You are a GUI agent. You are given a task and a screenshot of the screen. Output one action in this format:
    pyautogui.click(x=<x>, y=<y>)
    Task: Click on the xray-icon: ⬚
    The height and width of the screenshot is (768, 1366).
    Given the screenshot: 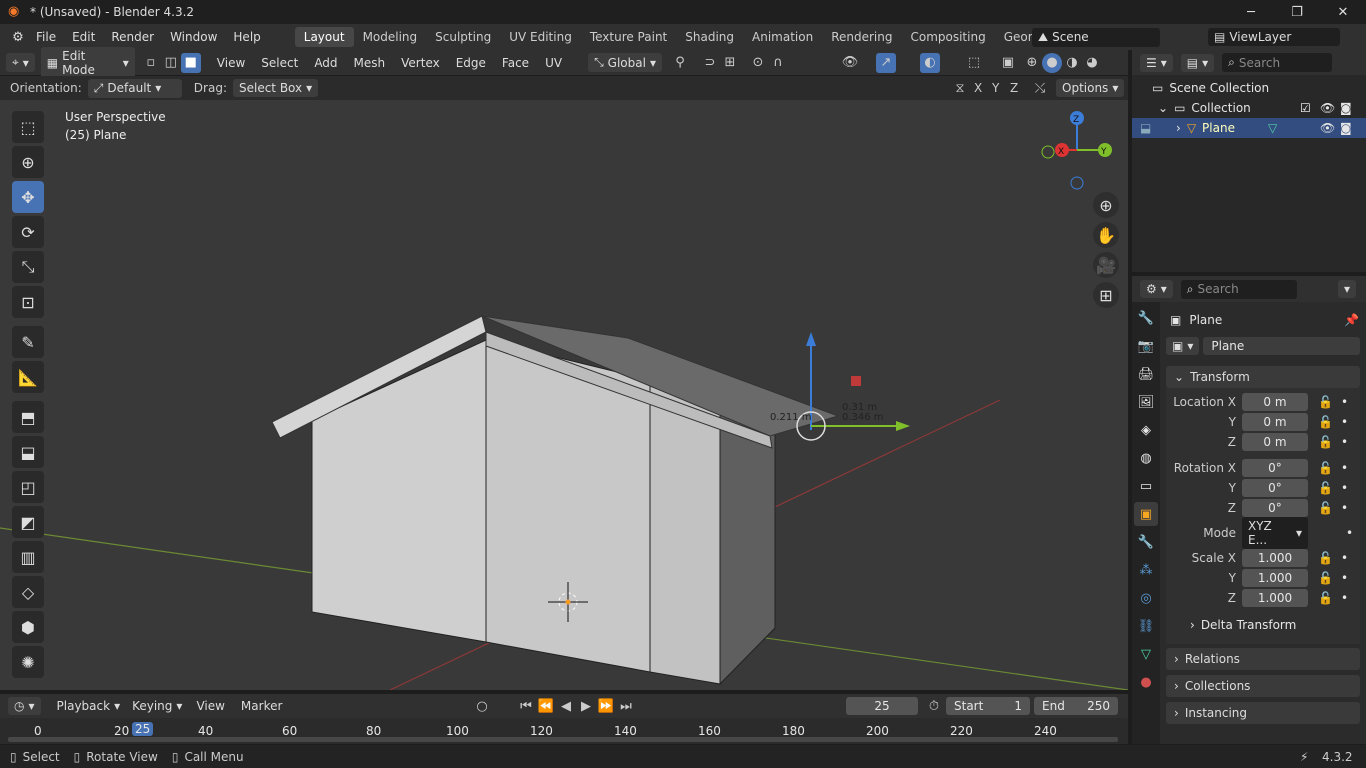 What is the action you would take?
    pyautogui.click(x=974, y=63)
    